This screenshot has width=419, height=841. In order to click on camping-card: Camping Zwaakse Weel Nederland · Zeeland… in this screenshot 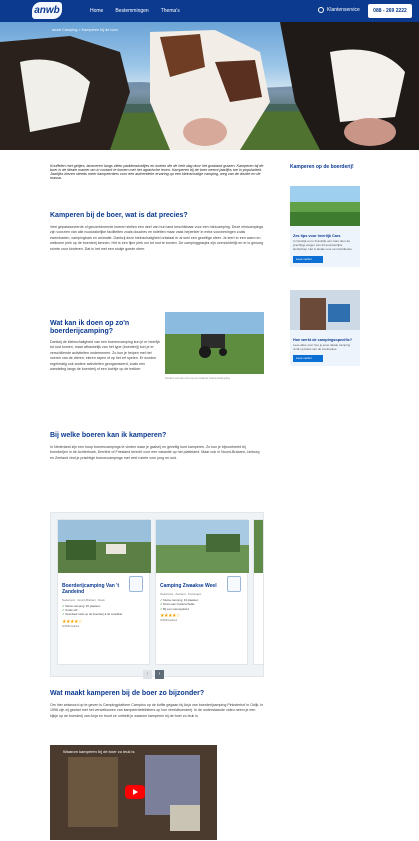, I will do `click(202, 592)`.